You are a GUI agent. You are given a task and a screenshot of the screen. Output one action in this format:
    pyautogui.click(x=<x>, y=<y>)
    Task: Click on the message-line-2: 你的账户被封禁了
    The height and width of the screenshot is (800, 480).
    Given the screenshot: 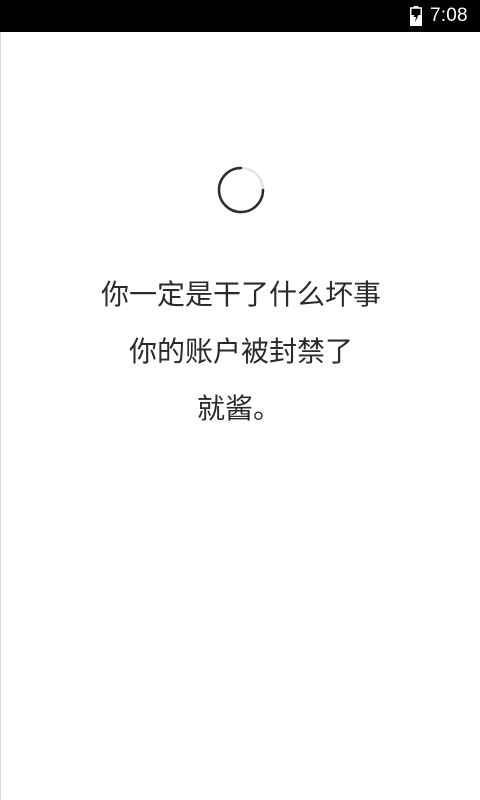 What is the action you would take?
    pyautogui.click(x=240, y=351)
    